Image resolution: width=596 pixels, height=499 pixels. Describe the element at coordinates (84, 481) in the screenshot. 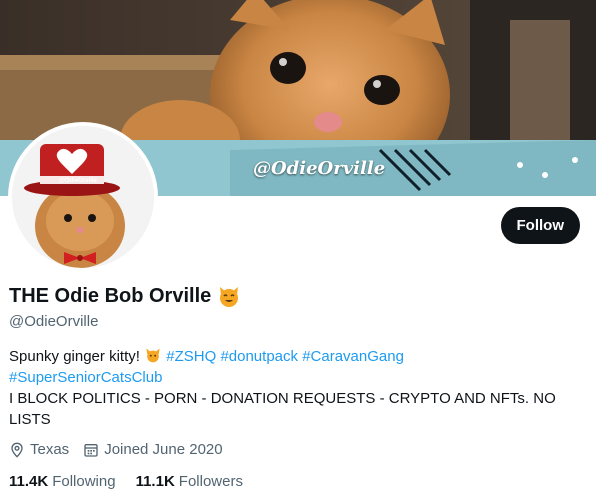

I see `following-label: Following` at that location.